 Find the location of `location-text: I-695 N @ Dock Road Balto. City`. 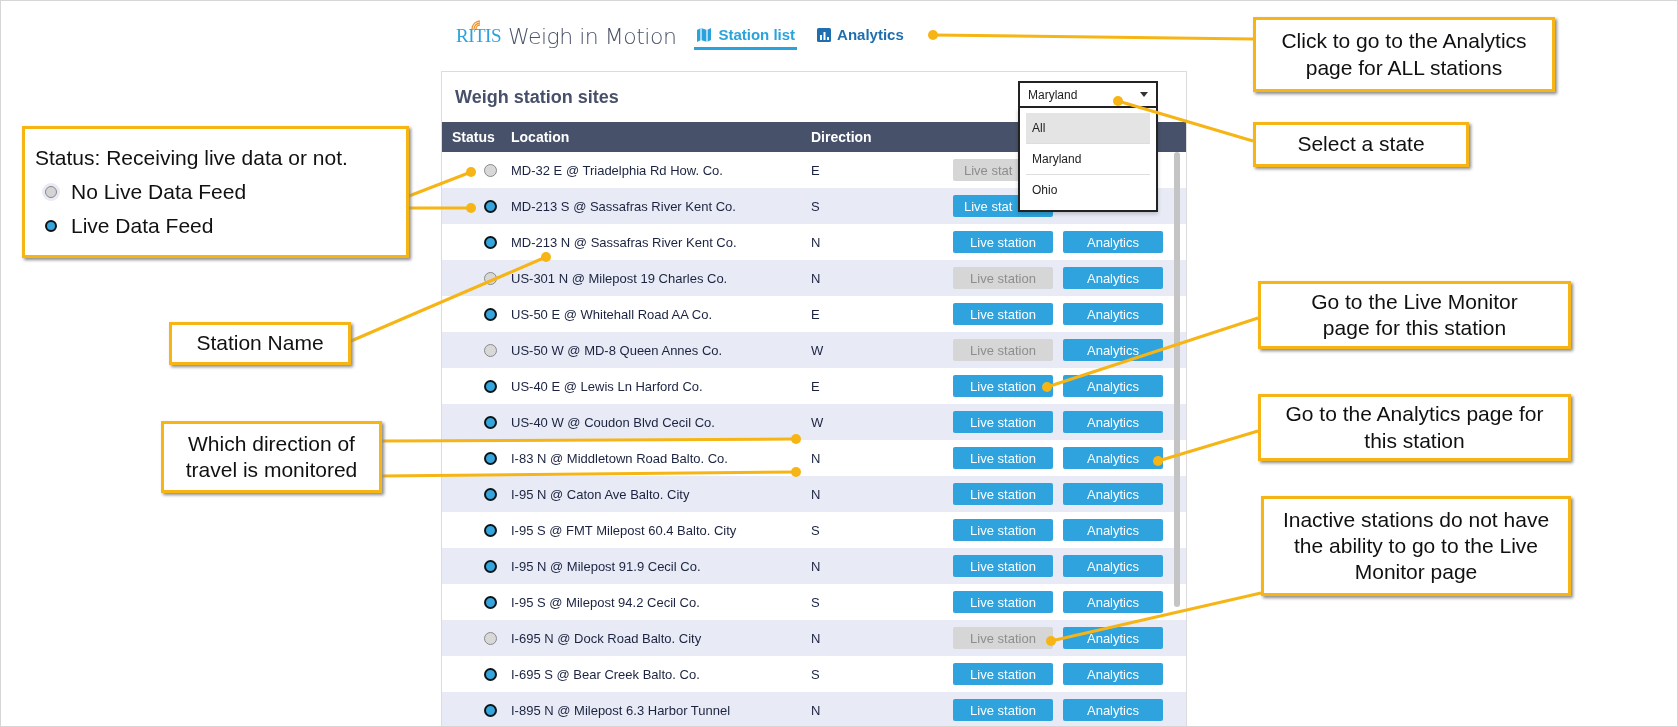

location-text: I-695 N @ Dock Road Balto. City is located at coordinates (606, 638).